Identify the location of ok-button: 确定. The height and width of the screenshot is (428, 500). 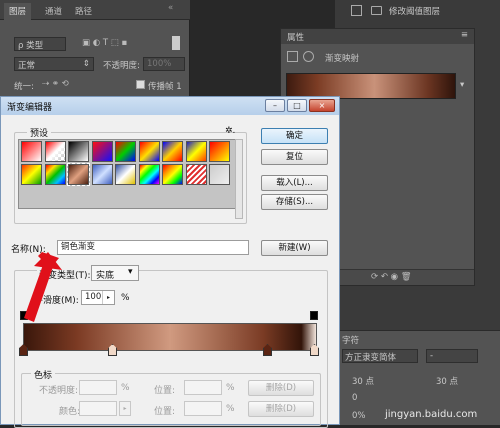
(294, 136).